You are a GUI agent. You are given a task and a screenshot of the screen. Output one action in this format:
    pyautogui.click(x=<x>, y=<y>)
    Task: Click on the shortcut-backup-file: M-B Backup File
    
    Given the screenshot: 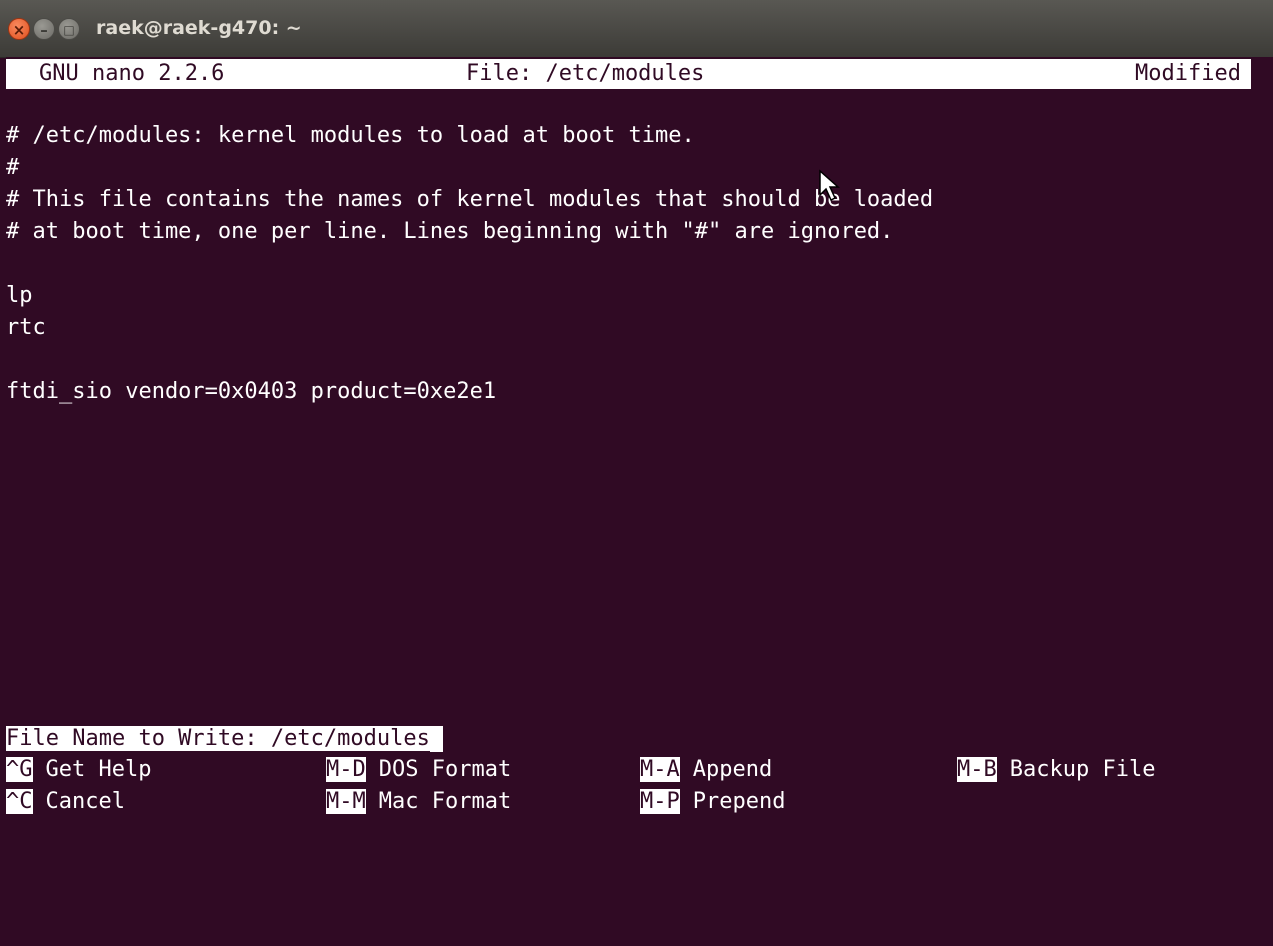 What is the action you would take?
    pyautogui.click(x=1056, y=770)
    